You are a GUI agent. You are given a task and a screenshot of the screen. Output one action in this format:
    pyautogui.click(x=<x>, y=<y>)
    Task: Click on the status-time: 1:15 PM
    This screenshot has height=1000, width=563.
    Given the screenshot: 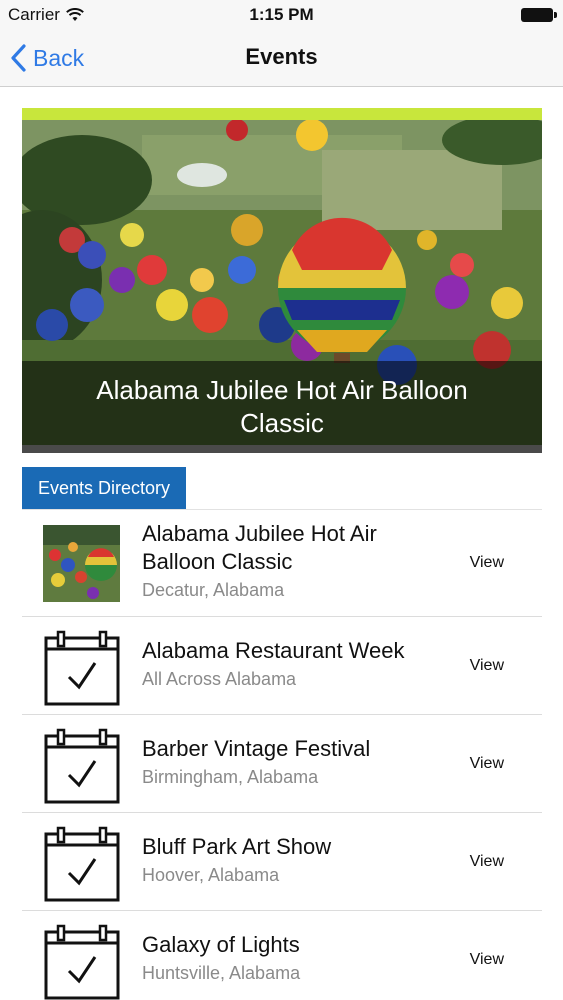 What is the action you would take?
    pyautogui.click(x=281, y=14)
    